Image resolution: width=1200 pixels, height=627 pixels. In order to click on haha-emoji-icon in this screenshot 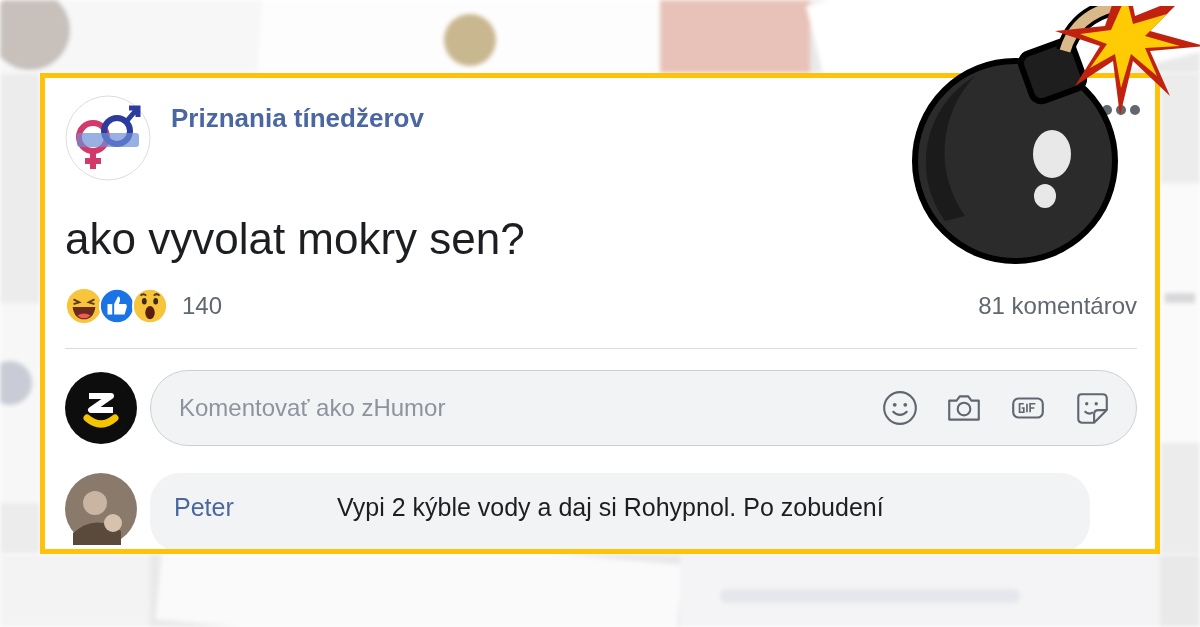, I will do `click(84, 306)`.